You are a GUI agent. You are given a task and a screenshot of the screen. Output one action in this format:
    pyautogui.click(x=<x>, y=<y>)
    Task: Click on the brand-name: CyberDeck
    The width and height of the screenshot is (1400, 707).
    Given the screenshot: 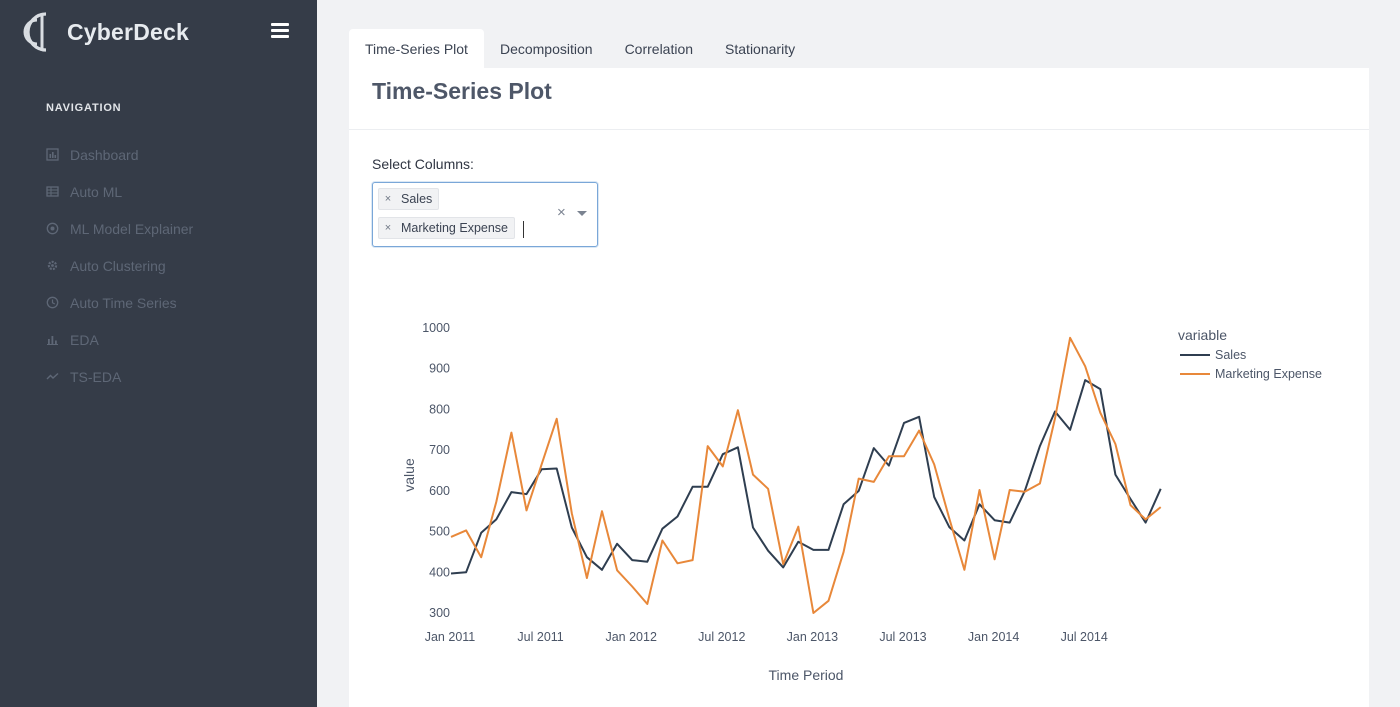 What is the action you would take?
    pyautogui.click(x=128, y=31)
    